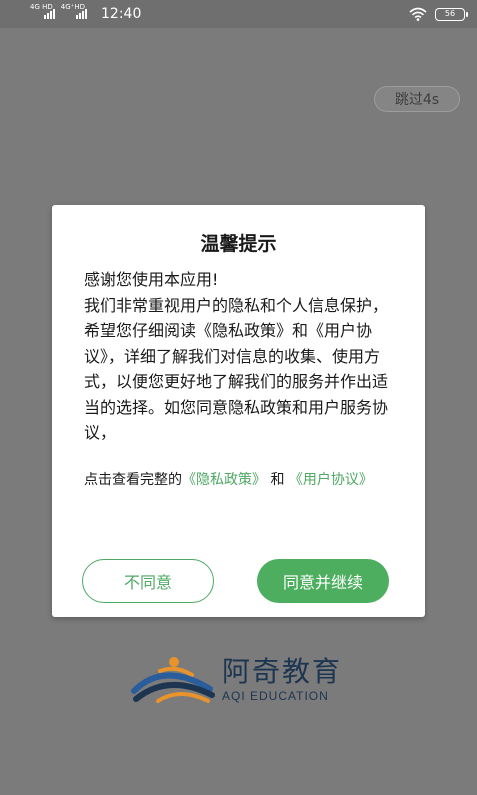 The image size is (477, 795). I want to click on network-type-label: 4G HD, so click(41, 7).